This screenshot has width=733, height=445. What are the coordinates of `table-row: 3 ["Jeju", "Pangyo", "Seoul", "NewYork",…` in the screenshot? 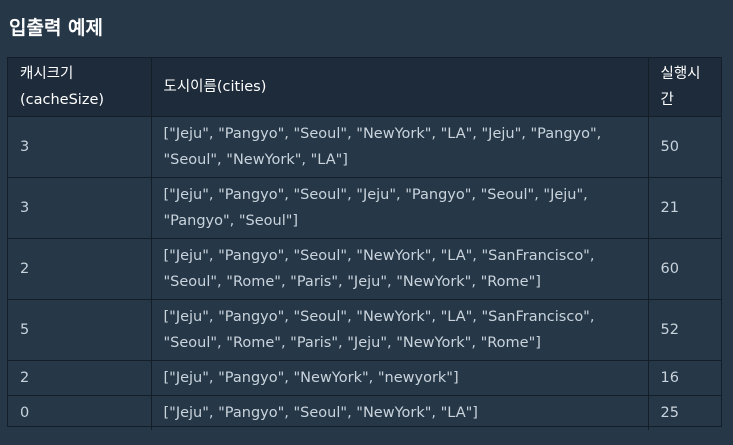 It's located at (364, 147).